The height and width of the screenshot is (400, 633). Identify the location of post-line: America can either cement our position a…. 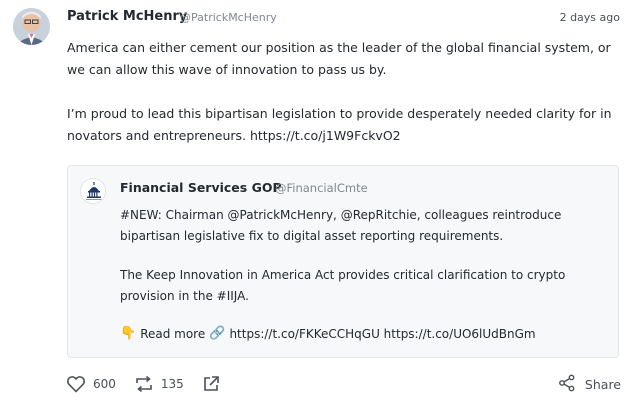
(339, 47).